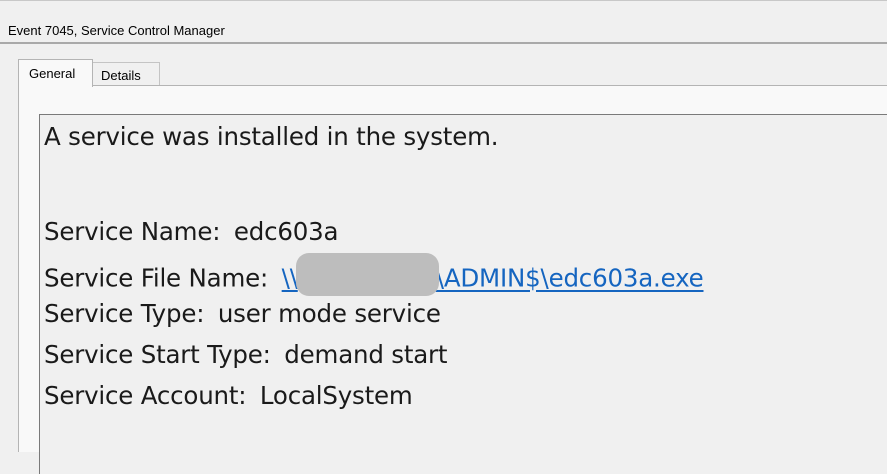  I want to click on service-type-value: user mode service, so click(329, 313).